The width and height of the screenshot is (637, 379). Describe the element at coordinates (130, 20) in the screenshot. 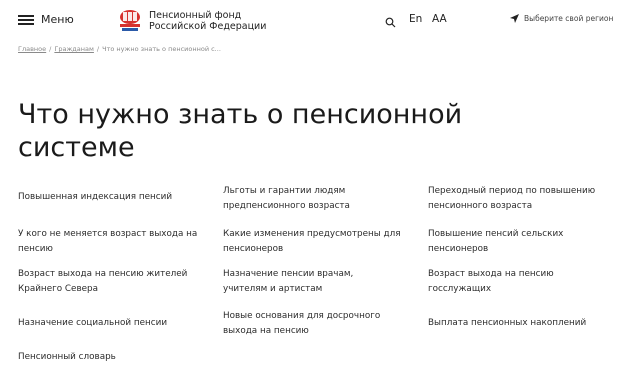

I see `pfr-emblem-icon` at that location.